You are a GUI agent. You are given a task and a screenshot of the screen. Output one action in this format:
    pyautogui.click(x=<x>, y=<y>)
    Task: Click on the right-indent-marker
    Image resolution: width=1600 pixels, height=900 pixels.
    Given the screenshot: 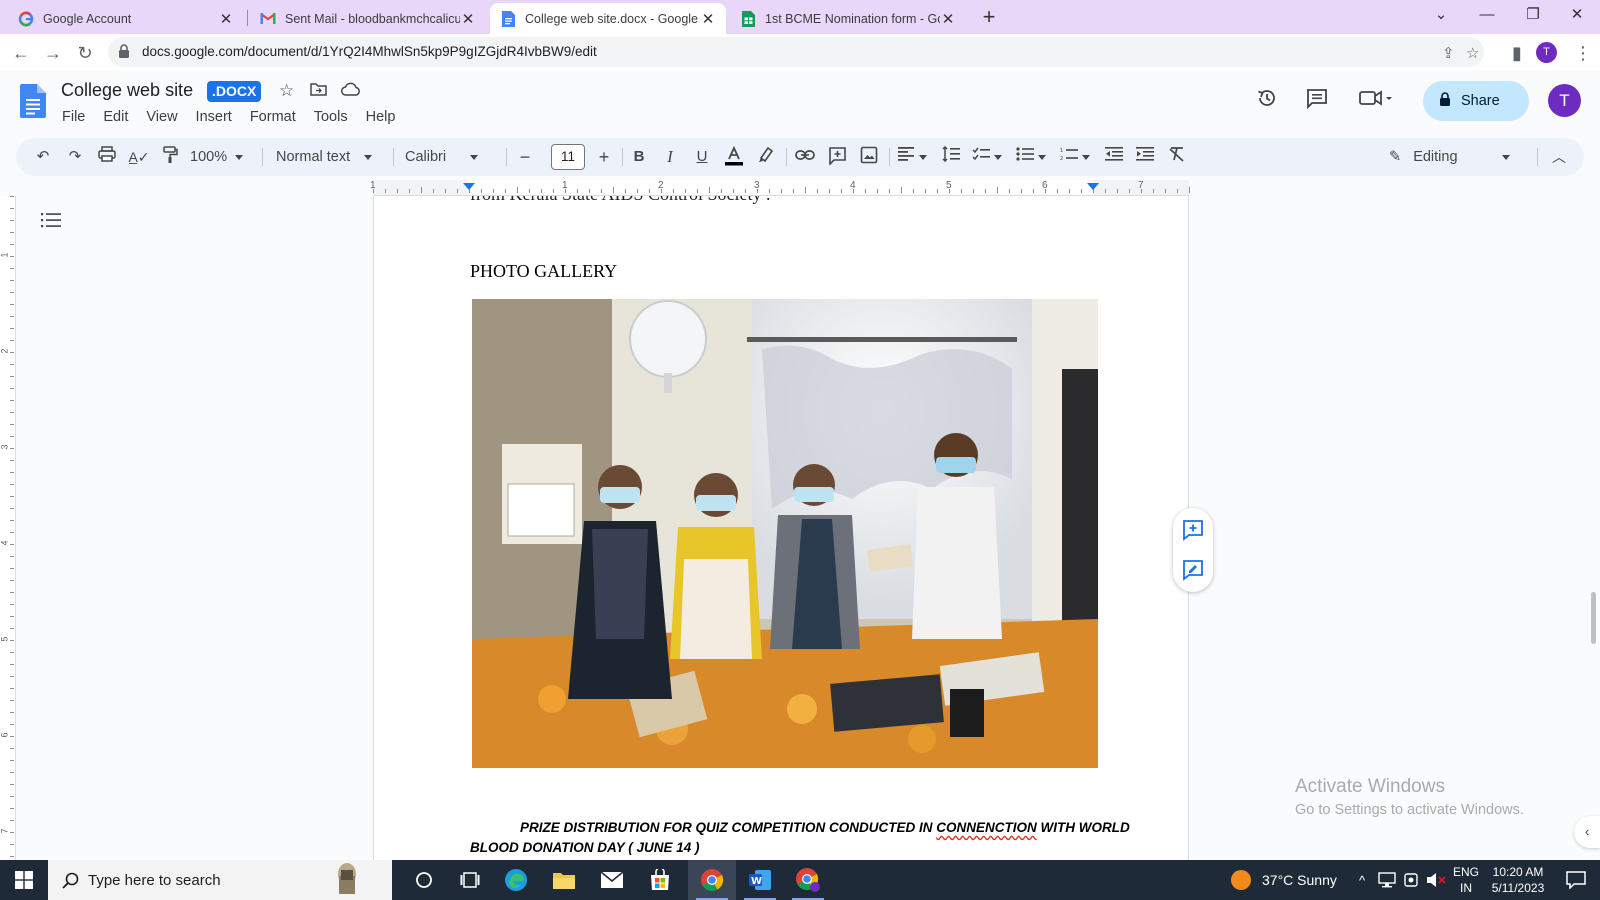 What is the action you would take?
    pyautogui.click(x=1093, y=186)
    